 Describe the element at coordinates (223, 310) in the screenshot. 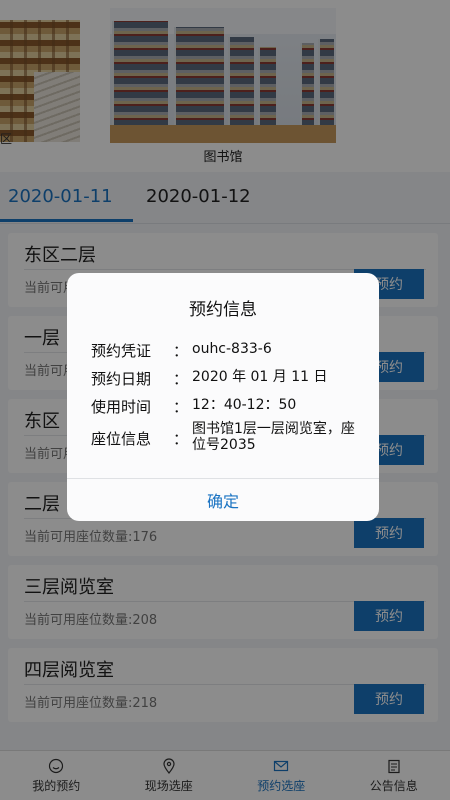

I see `dialog-title: 预约信息` at that location.